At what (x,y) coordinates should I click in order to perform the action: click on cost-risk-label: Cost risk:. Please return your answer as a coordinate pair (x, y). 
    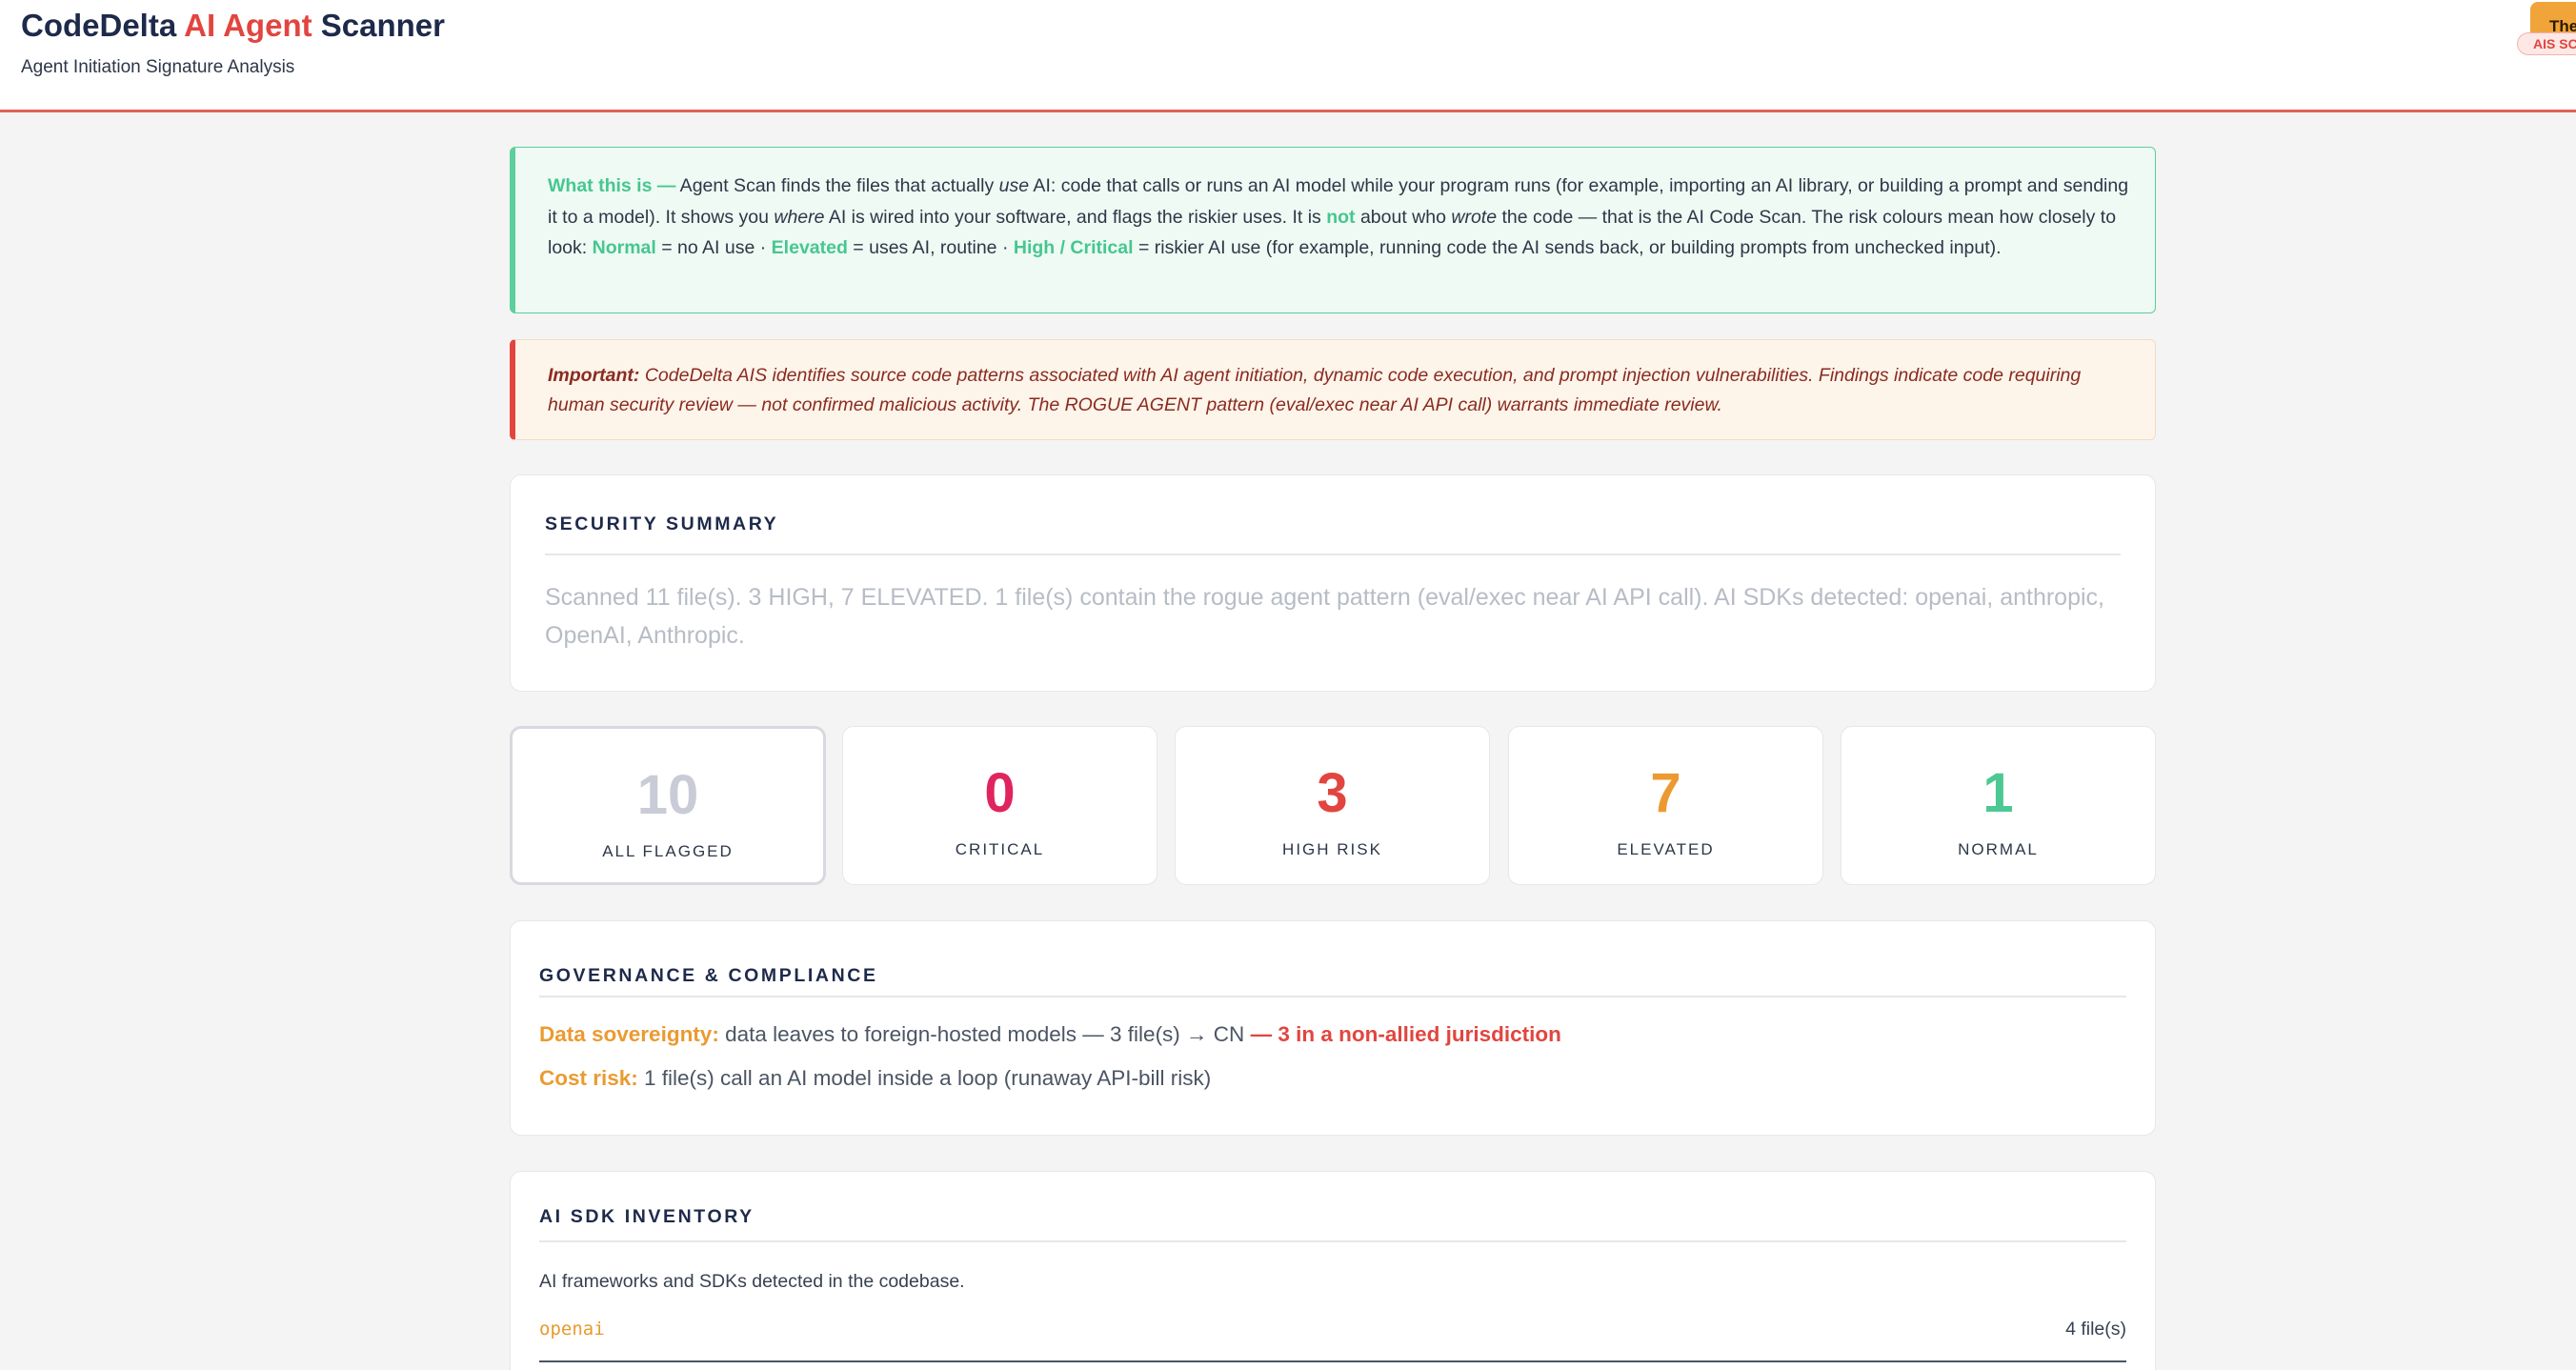
    Looking at the image, I should click on (589, 1078).